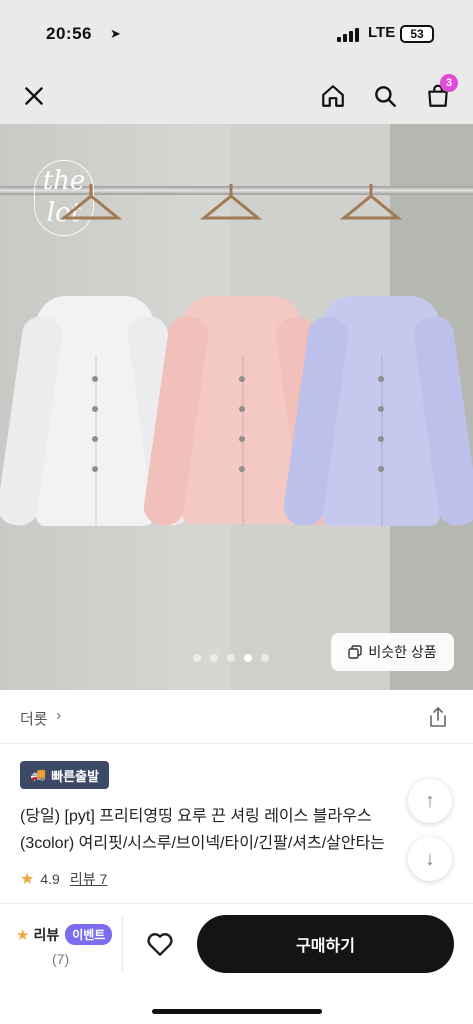  I want to click on review-label: 리뷰, so click(46, 934).